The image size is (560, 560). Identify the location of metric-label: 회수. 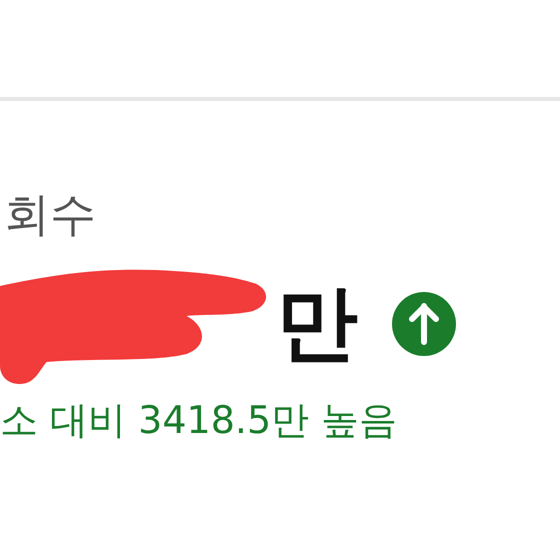
(50, 214).